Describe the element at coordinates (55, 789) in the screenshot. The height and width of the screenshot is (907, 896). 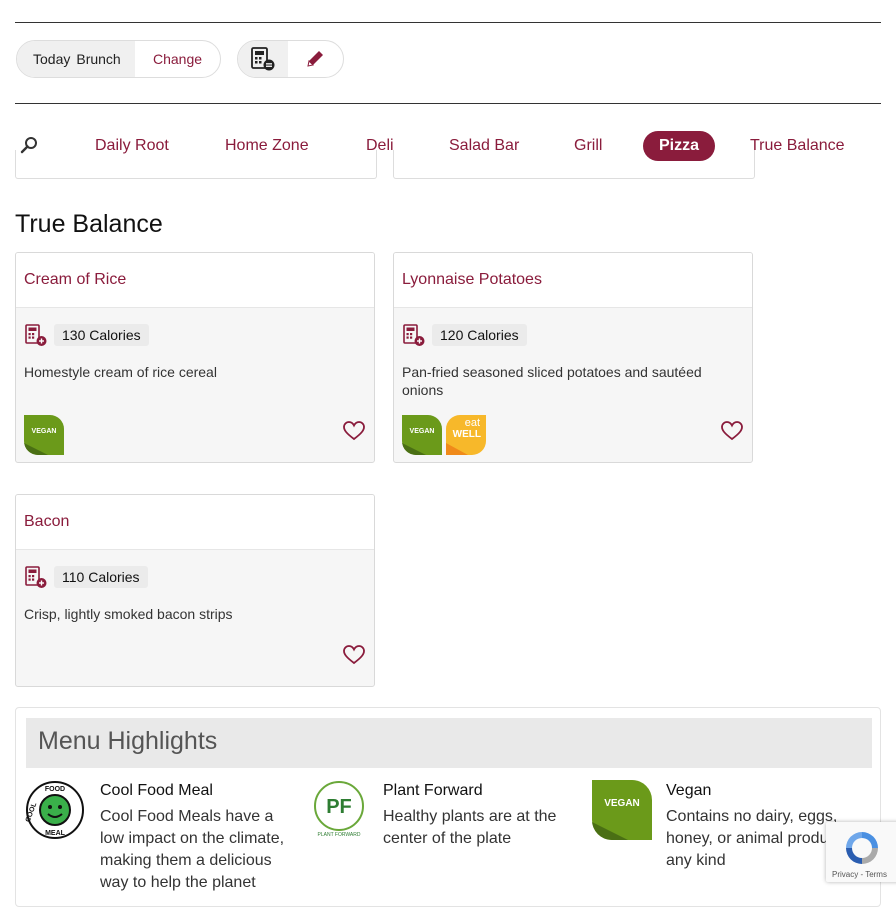
I see `svg-text: FOOD` at that location.